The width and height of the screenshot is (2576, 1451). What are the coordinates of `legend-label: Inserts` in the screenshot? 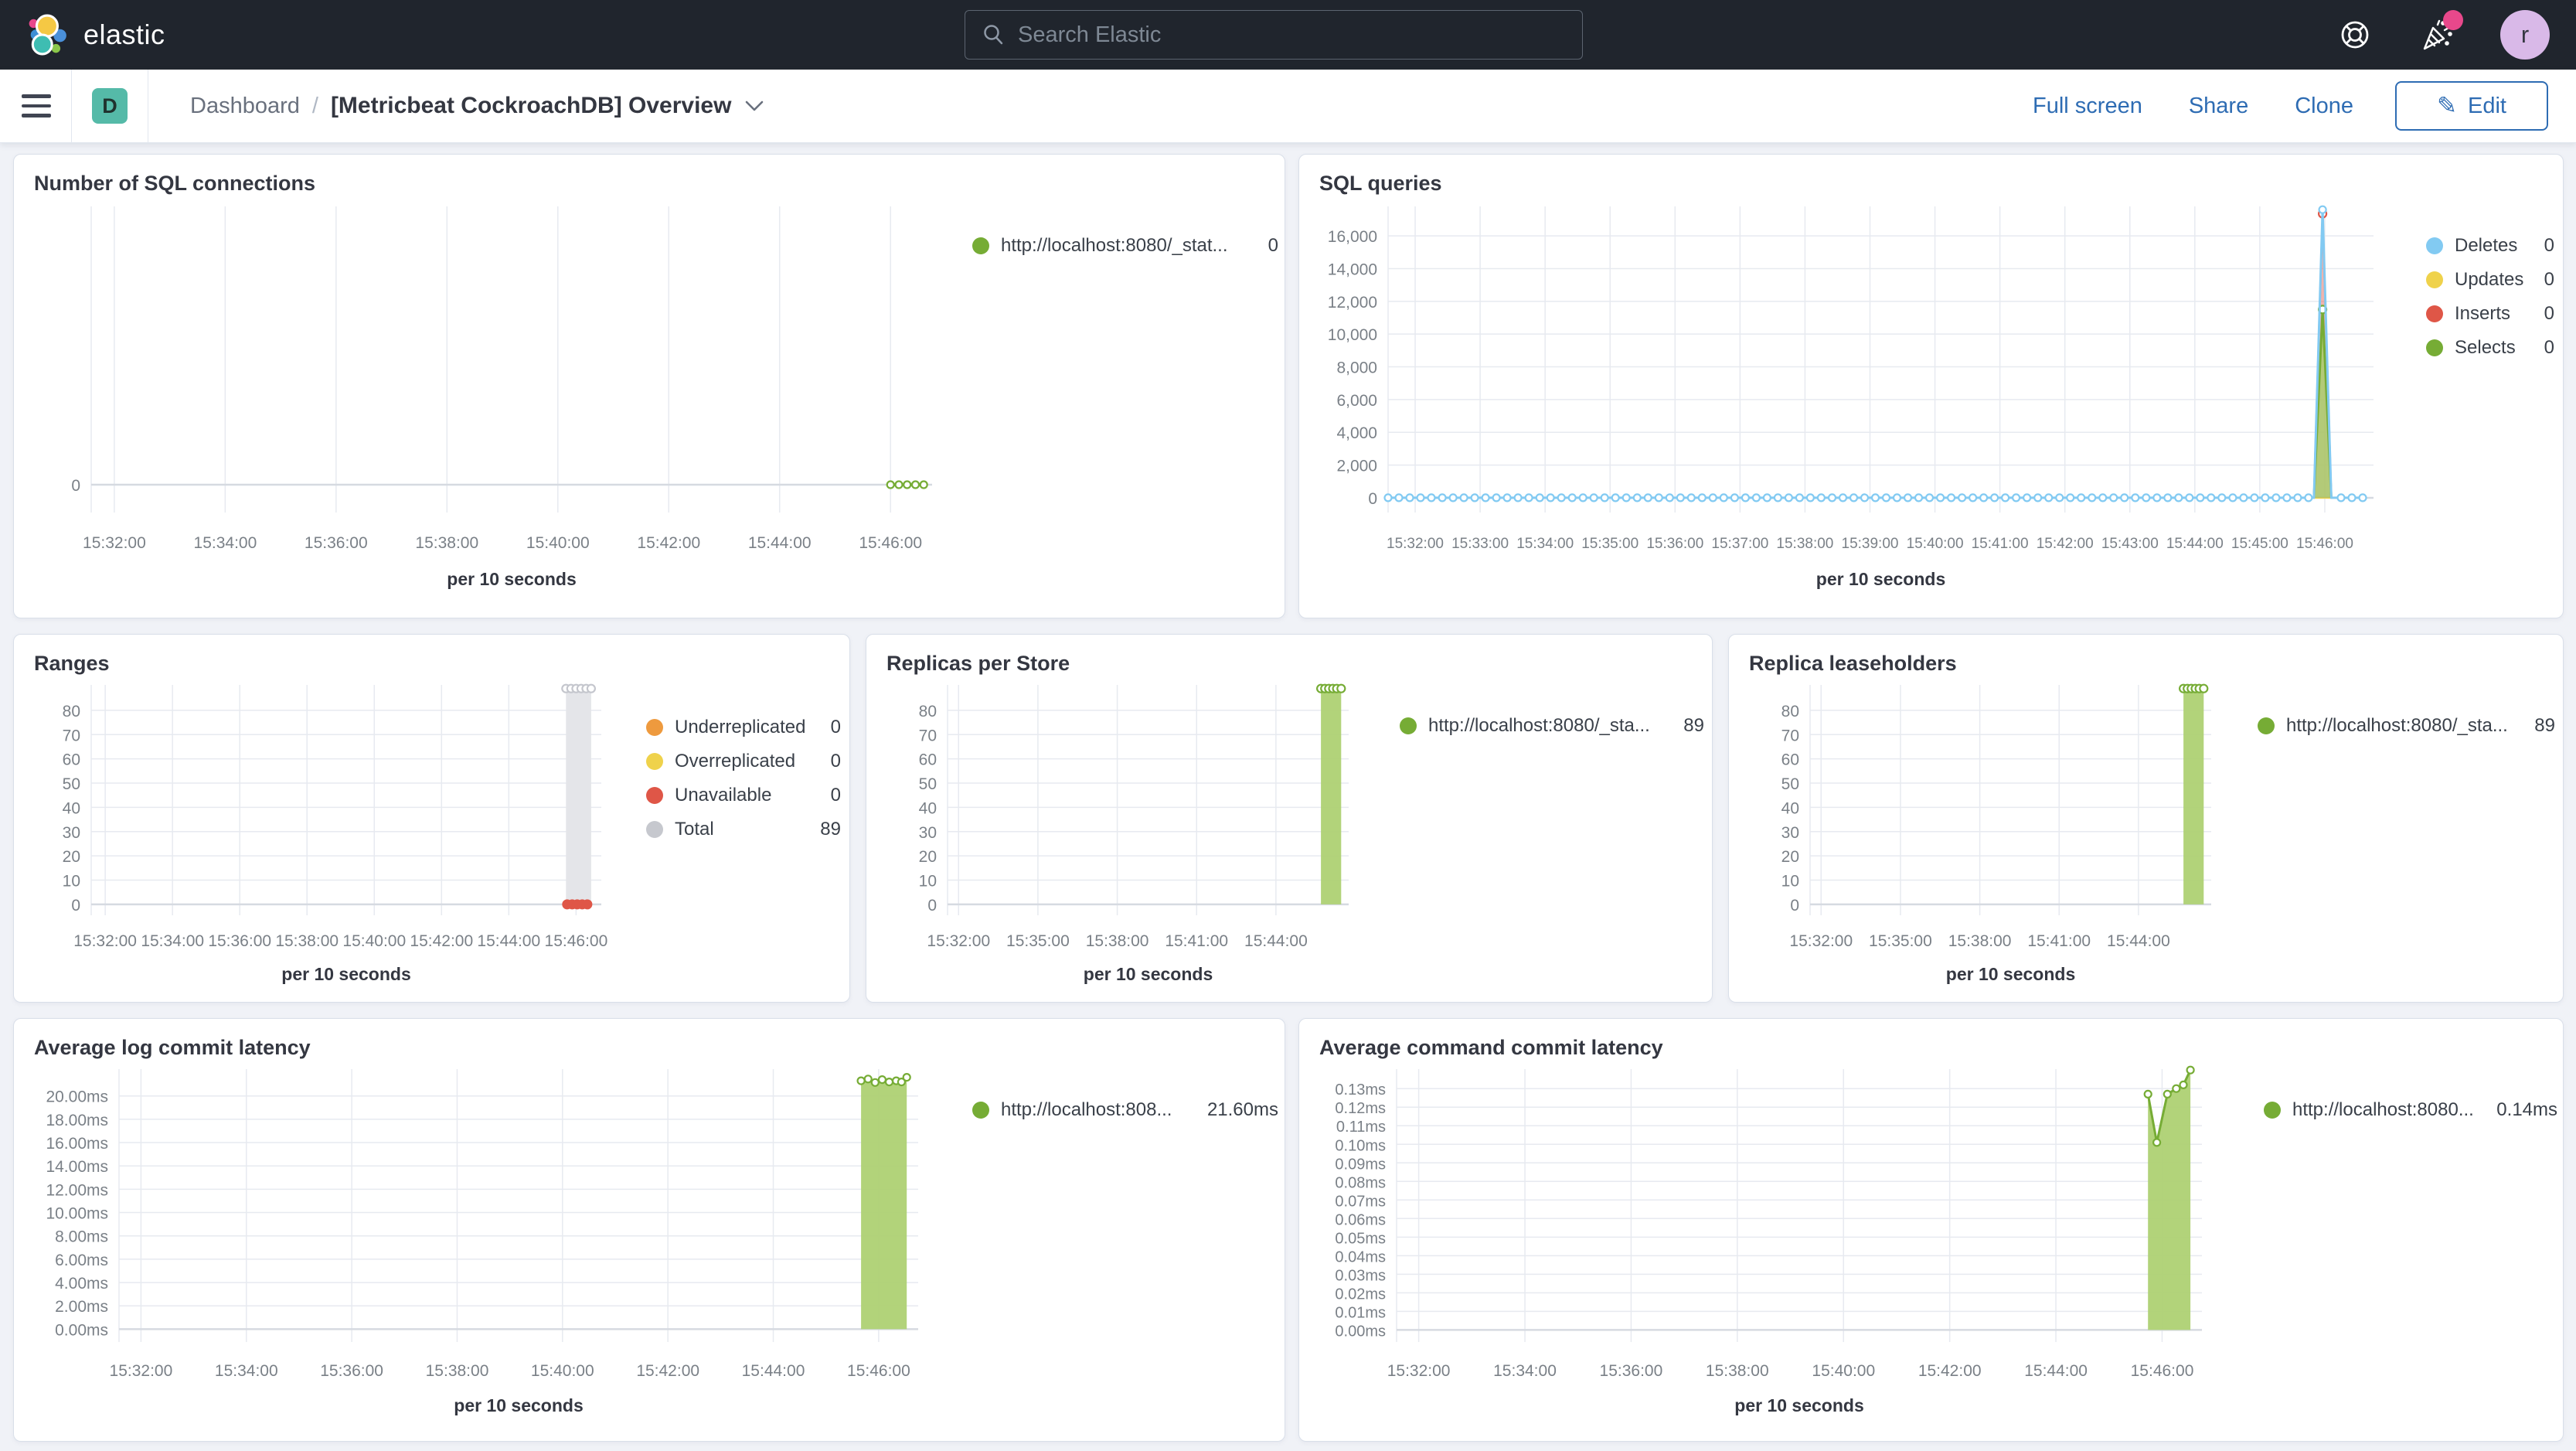 It's located at (2483, 313).